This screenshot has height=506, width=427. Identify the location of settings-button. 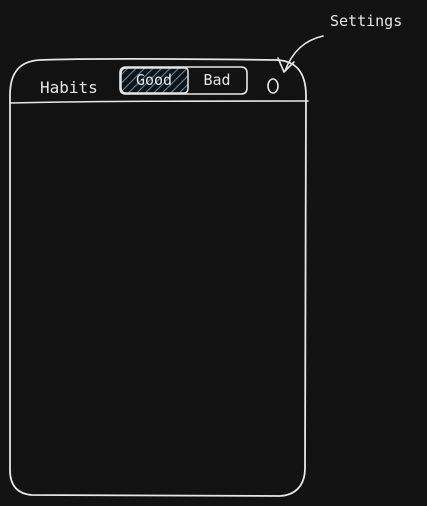
(273, 86).